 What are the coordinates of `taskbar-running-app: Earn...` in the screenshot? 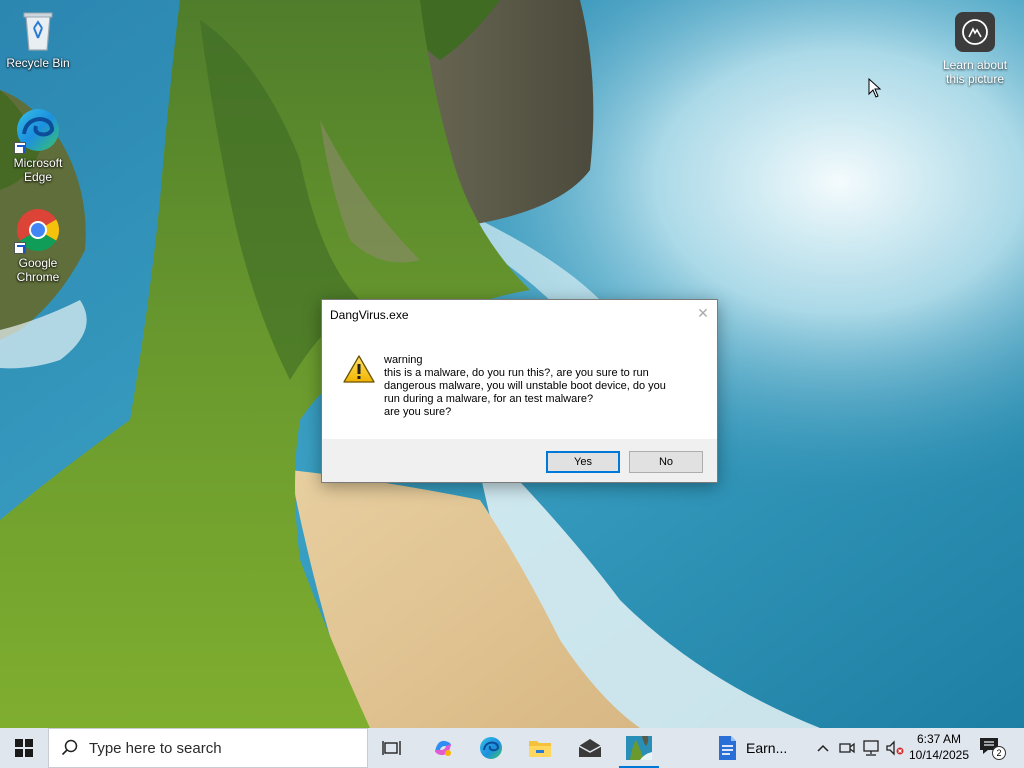 It's located at (760, 748).